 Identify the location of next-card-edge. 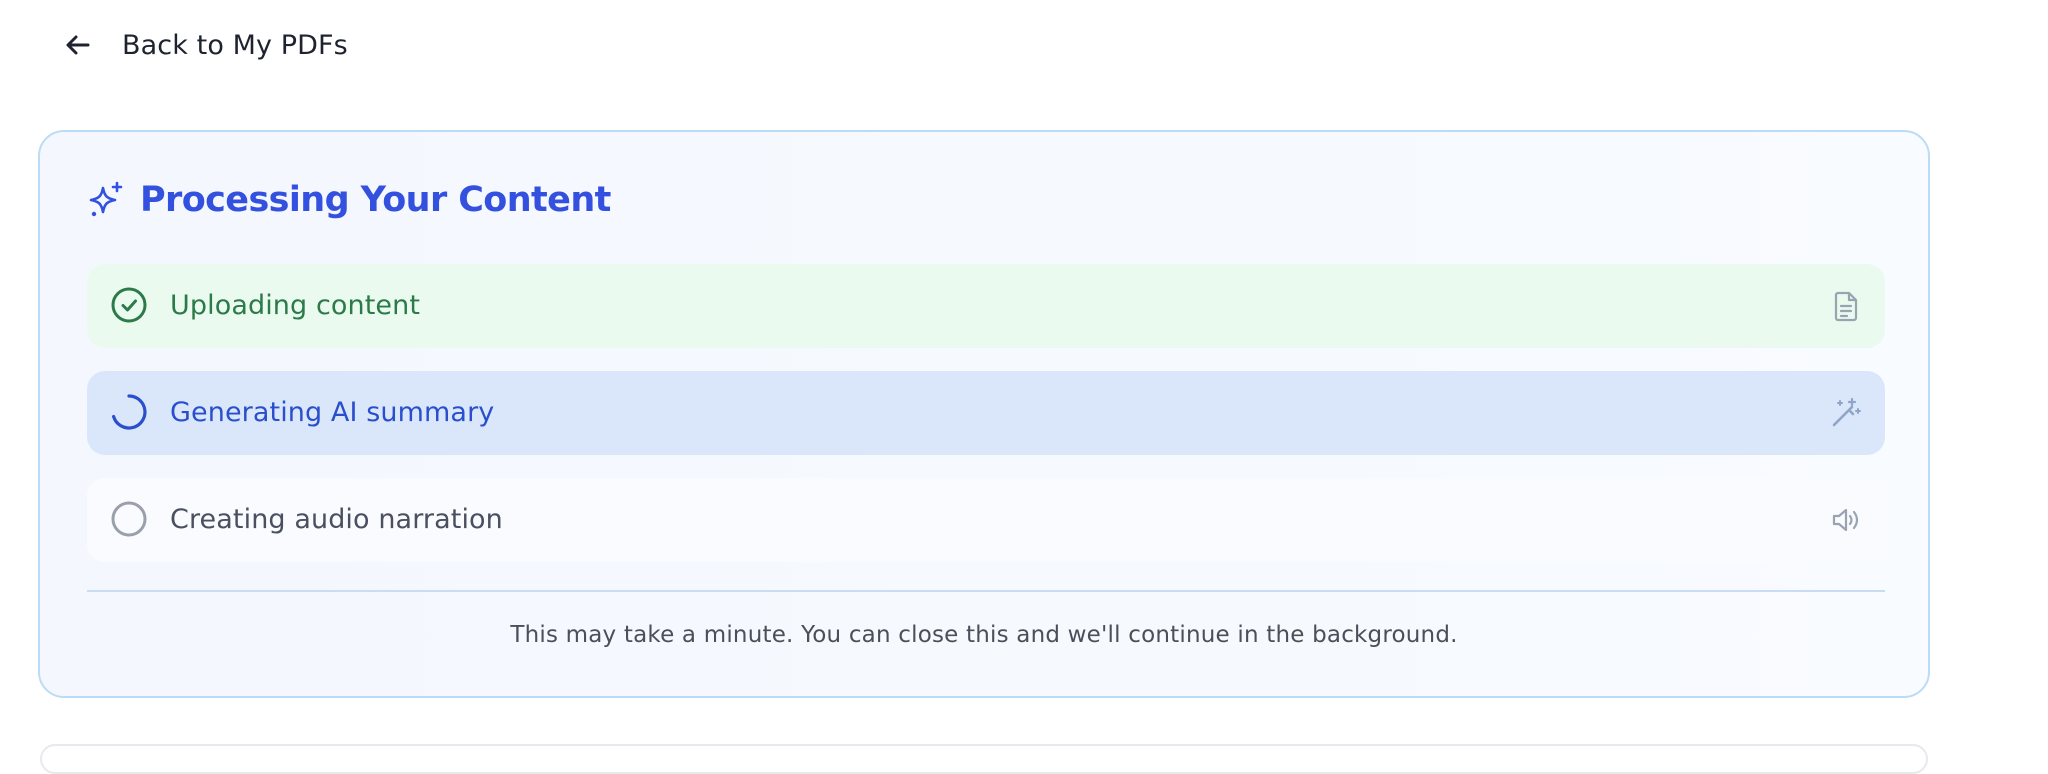
(984, 759).